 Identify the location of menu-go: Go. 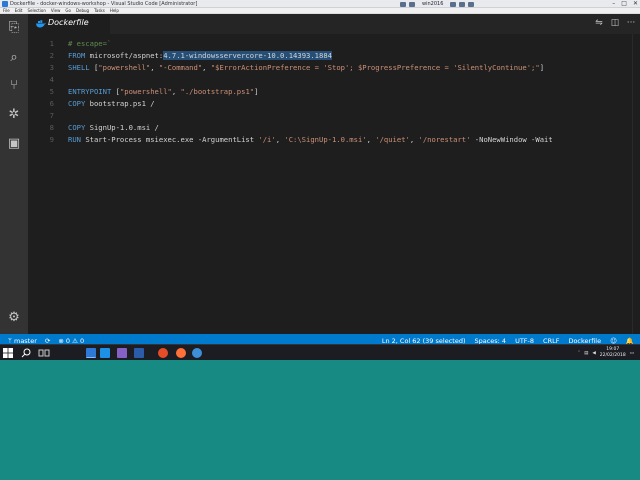
(68, 10).